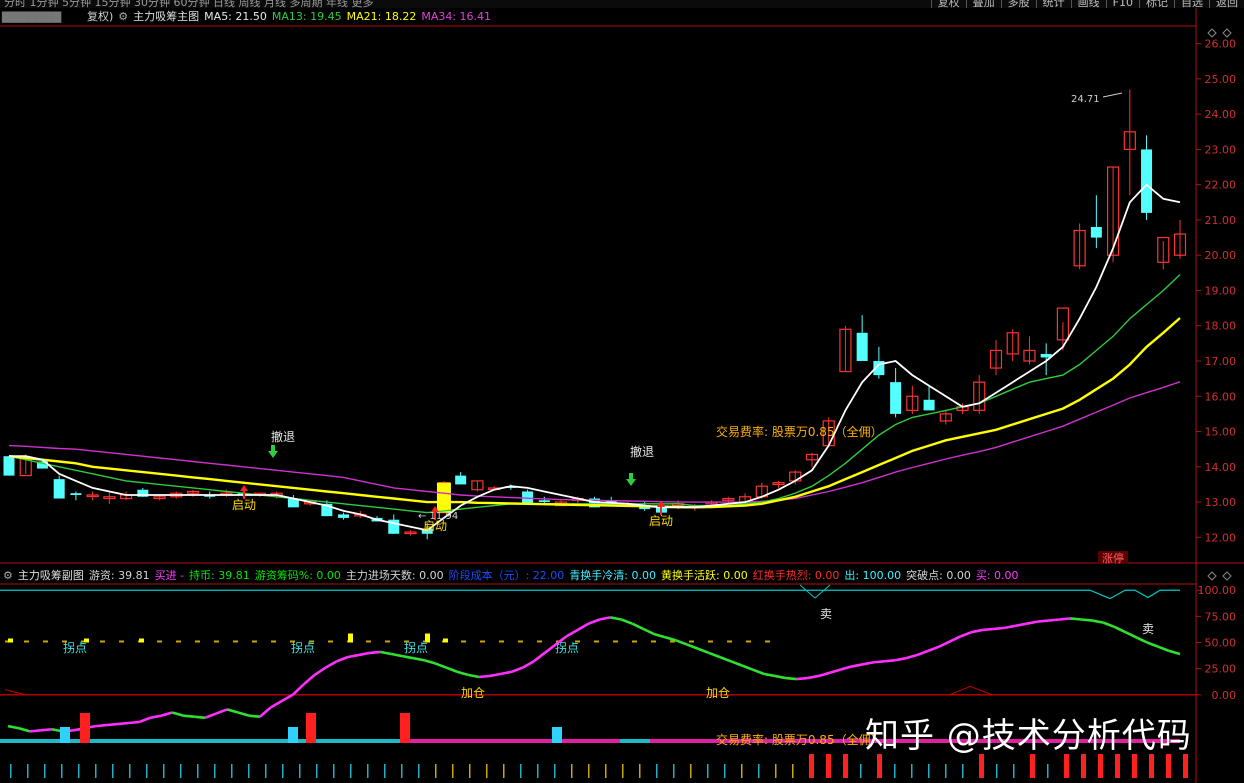 Image resolution: width=1244 pixels, height=783 pixels. Describe the element at coordinates (661, 521) in the screenshot. I see `start-label: 启动` at that location.